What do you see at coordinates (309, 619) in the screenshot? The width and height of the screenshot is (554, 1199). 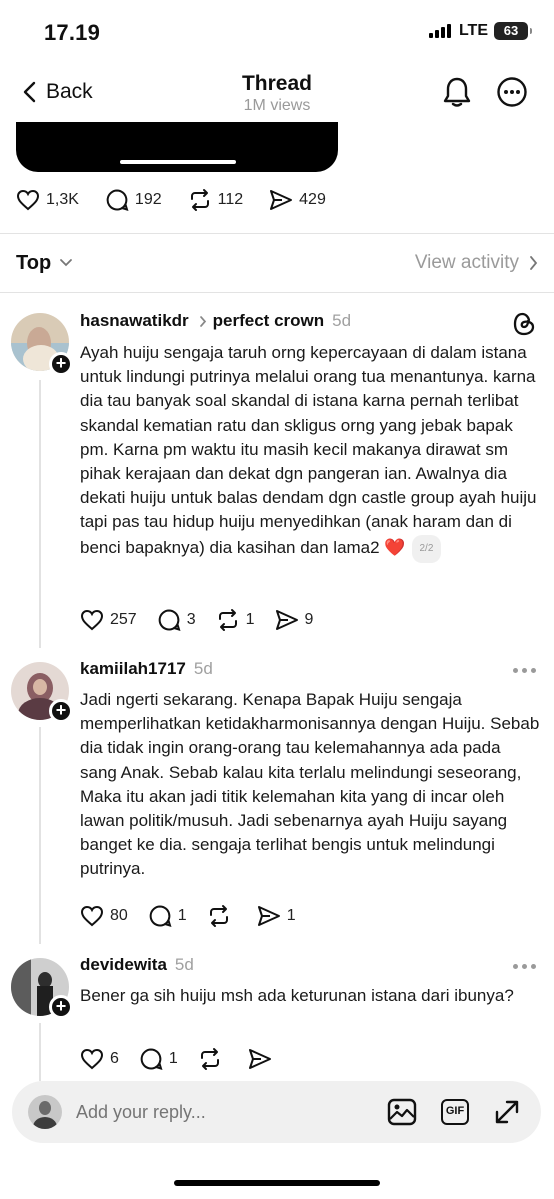 I see `share-count: 9` at bounding box center [309, 619].